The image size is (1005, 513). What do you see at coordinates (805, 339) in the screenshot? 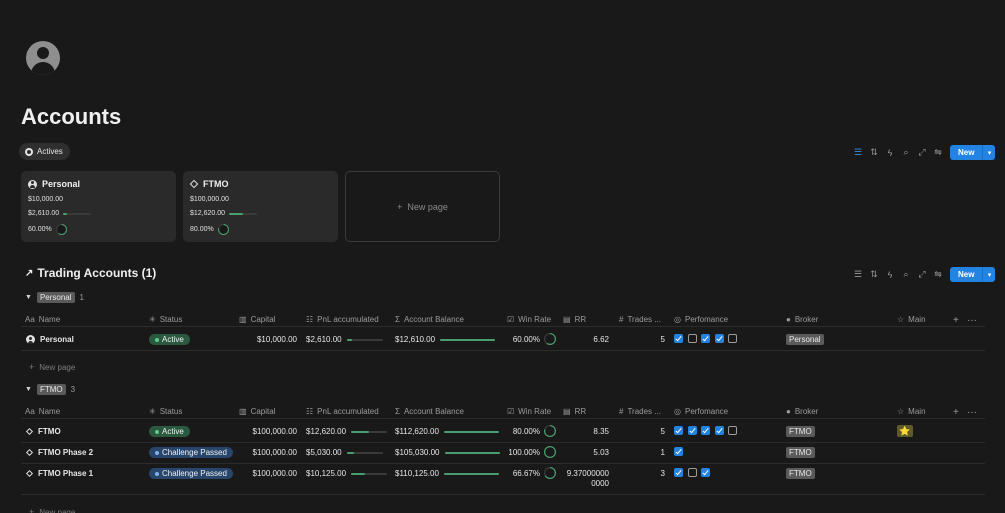
I see `broker-tag: Personal` at bounding box center [805, 339].